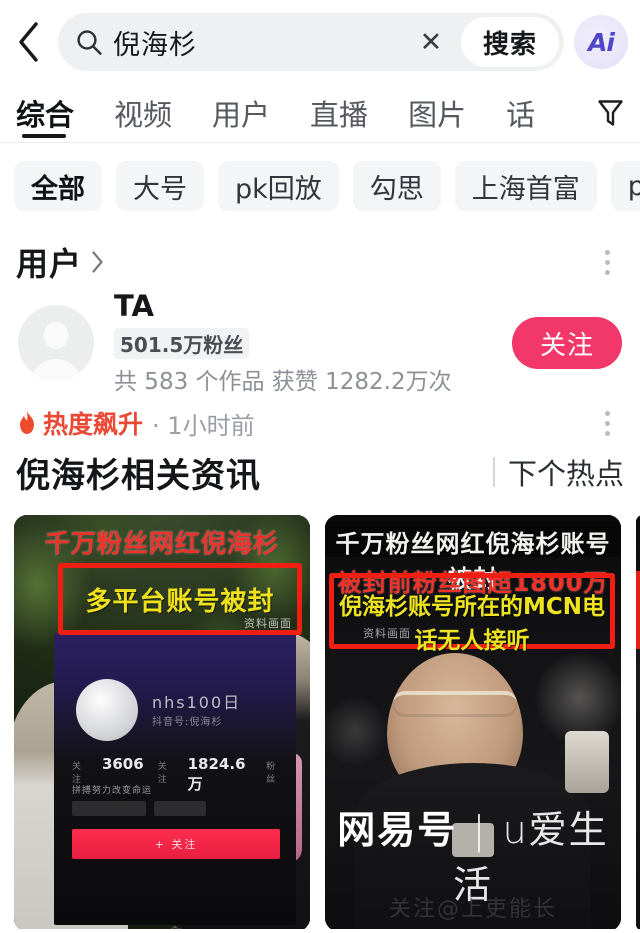  I want to click on panel-tags, so click(139, 808).